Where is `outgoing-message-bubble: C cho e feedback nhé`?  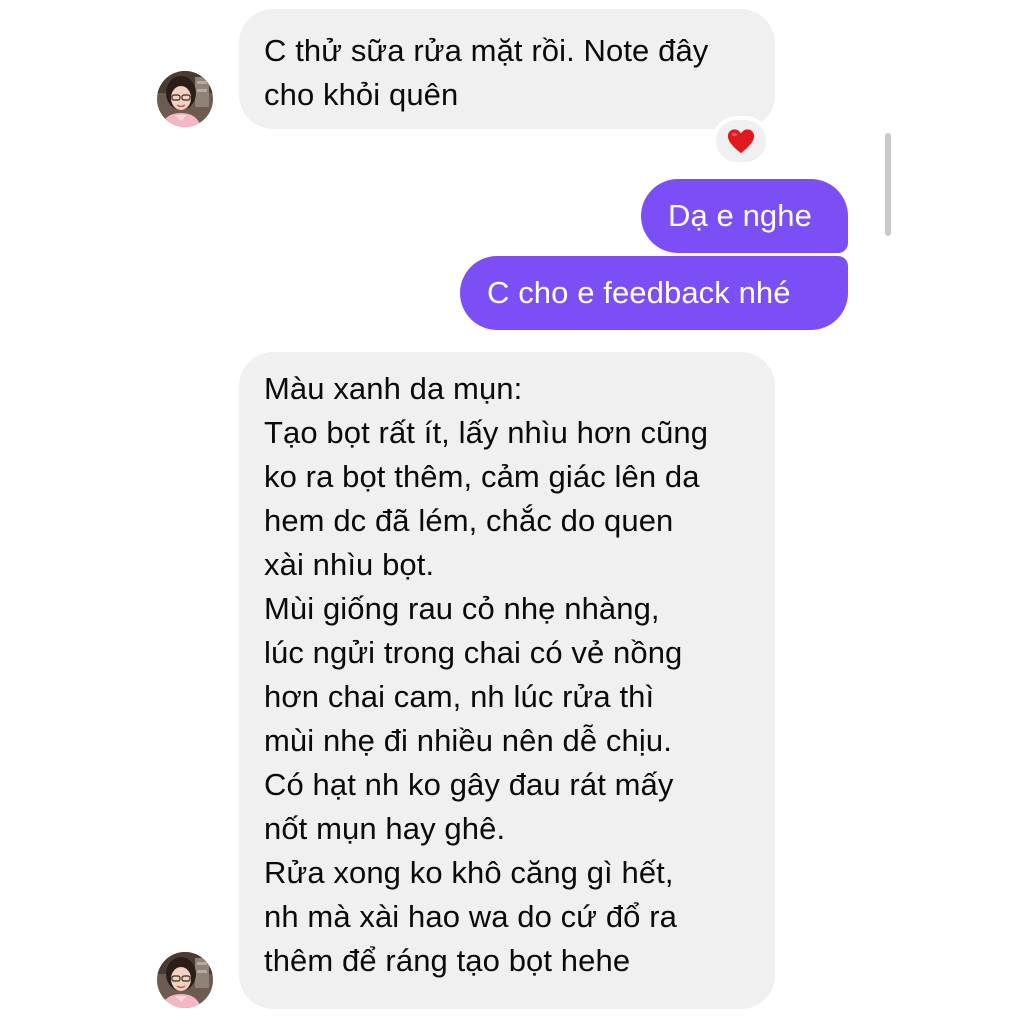 outgoing-message-bubble: C cho e feedback nhé is located at coordinates (654, 293).